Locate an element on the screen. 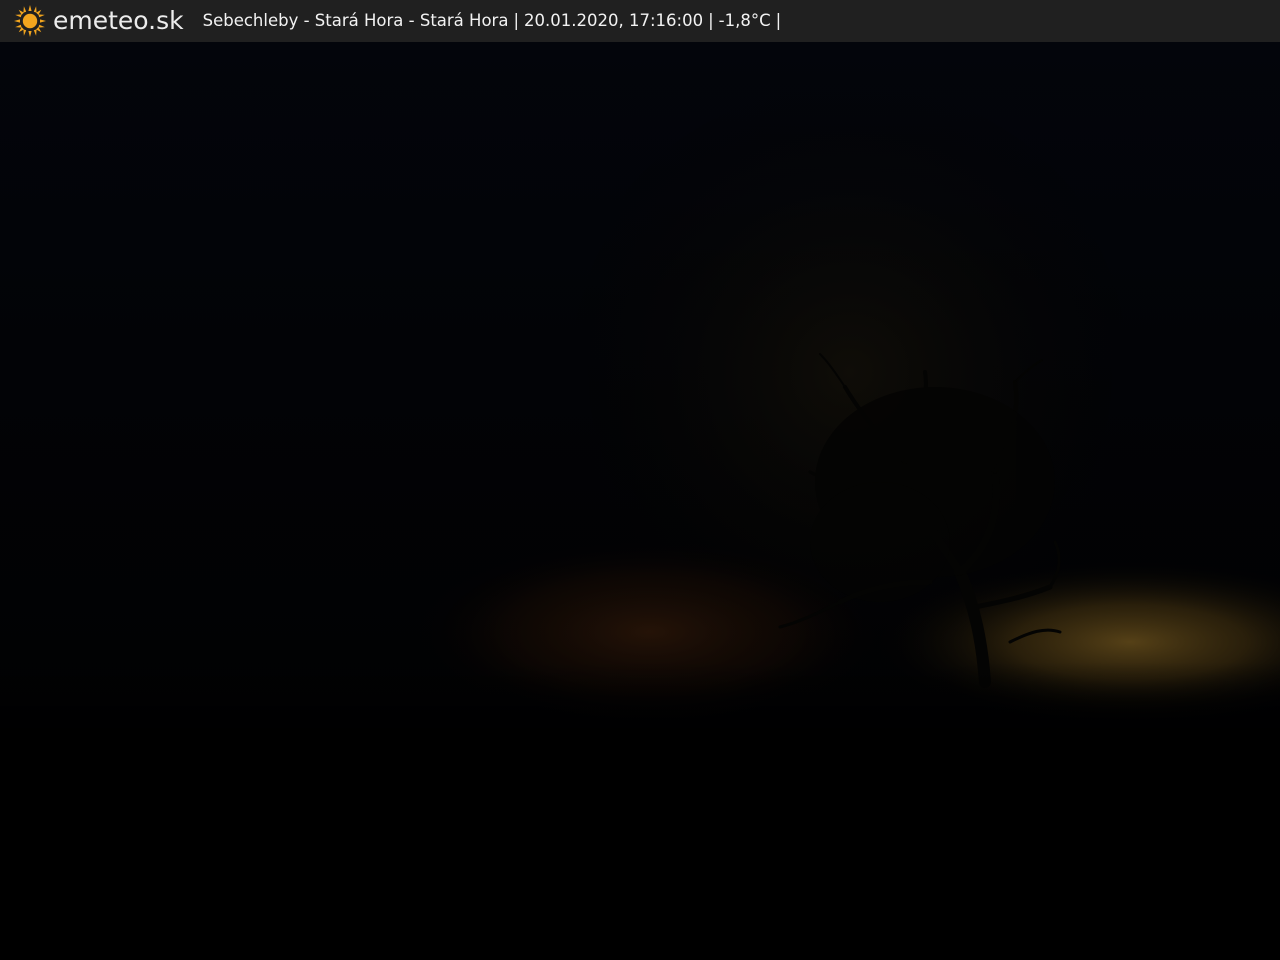  logo: emeteo.sk is located at coordinates (99, 21).